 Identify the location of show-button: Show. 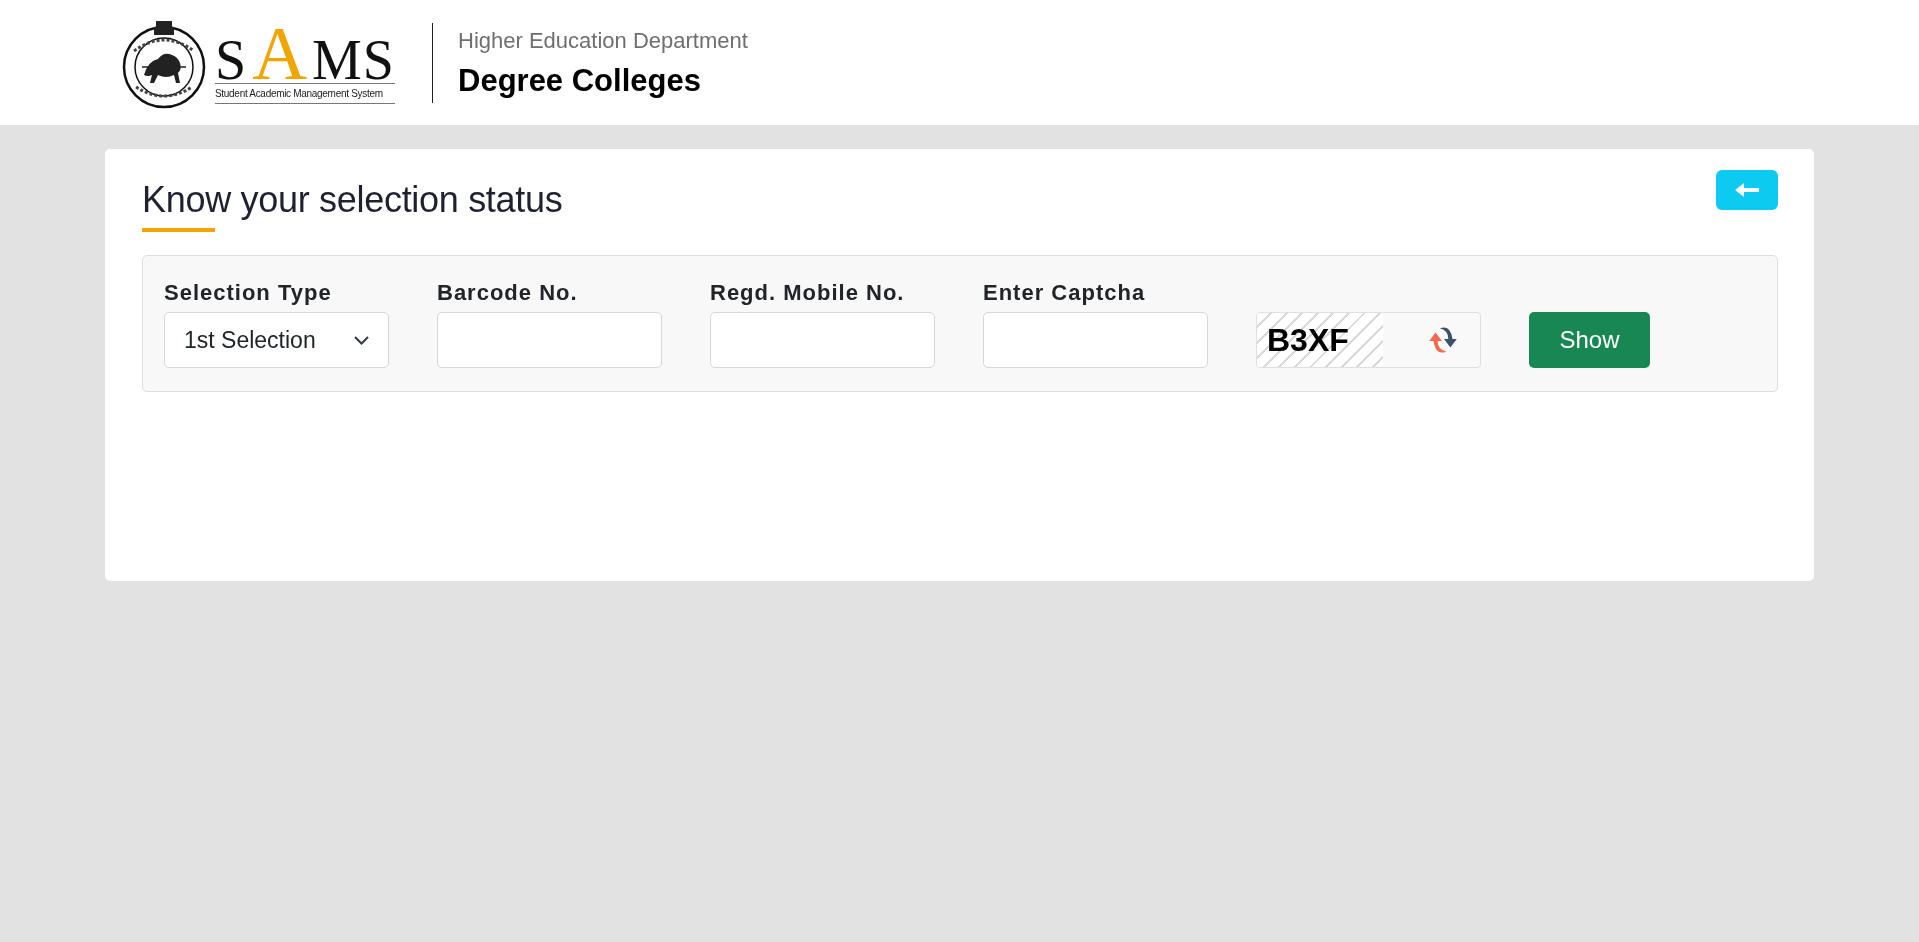
(1589, 340).